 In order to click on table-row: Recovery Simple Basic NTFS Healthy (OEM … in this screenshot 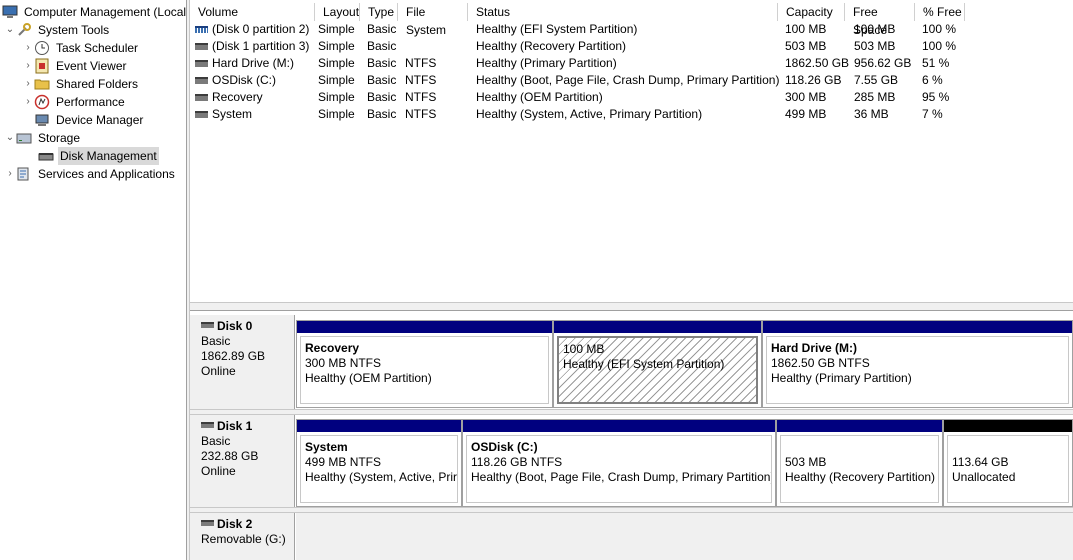, I will do `click(631, 97)`.